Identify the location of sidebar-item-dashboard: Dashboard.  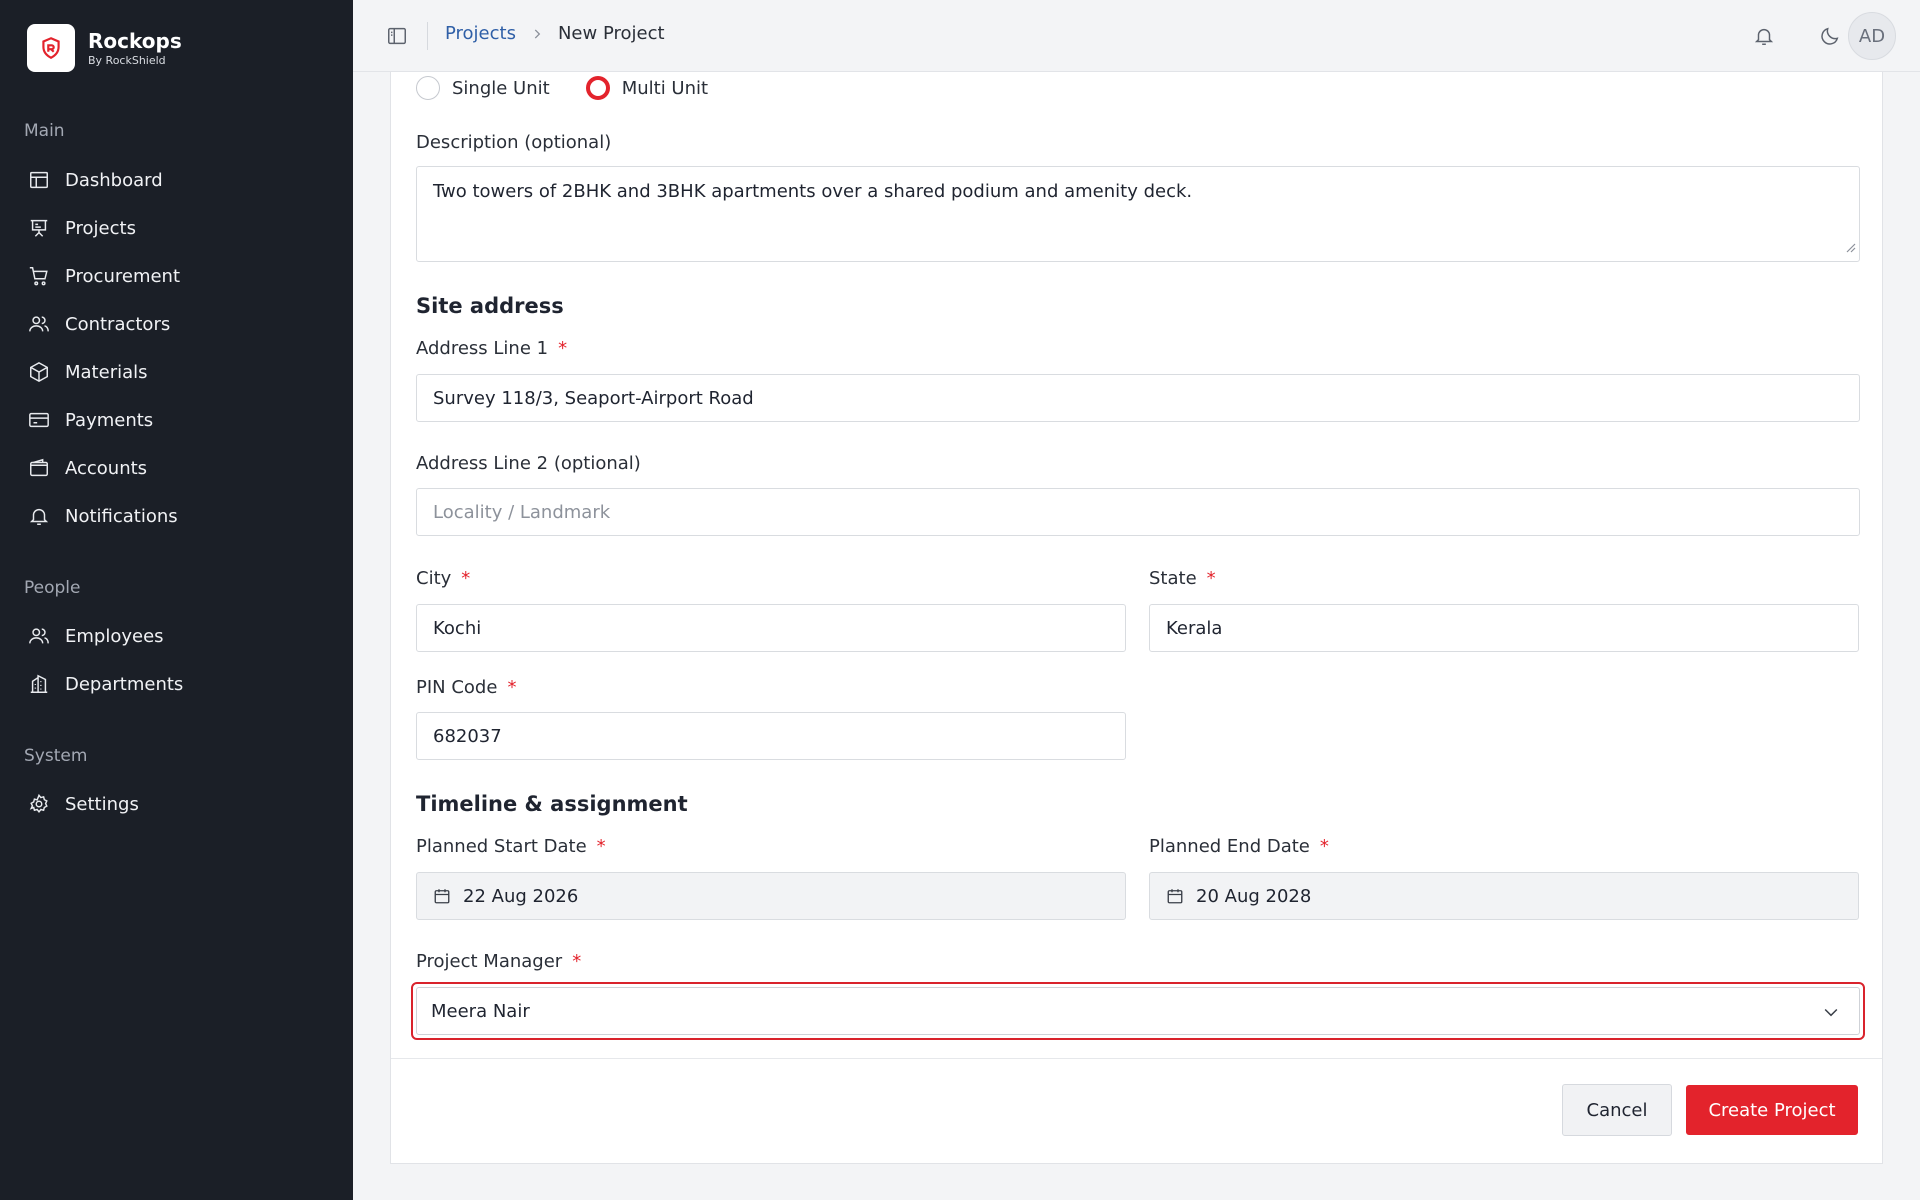
(95, 180).